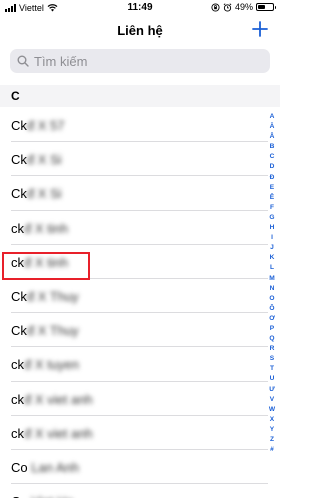 The height and width of the screenshot is (498, 320). Describe the element at coordinates (272, 208) in the screenshot. I see `index-letter: F` at that location.